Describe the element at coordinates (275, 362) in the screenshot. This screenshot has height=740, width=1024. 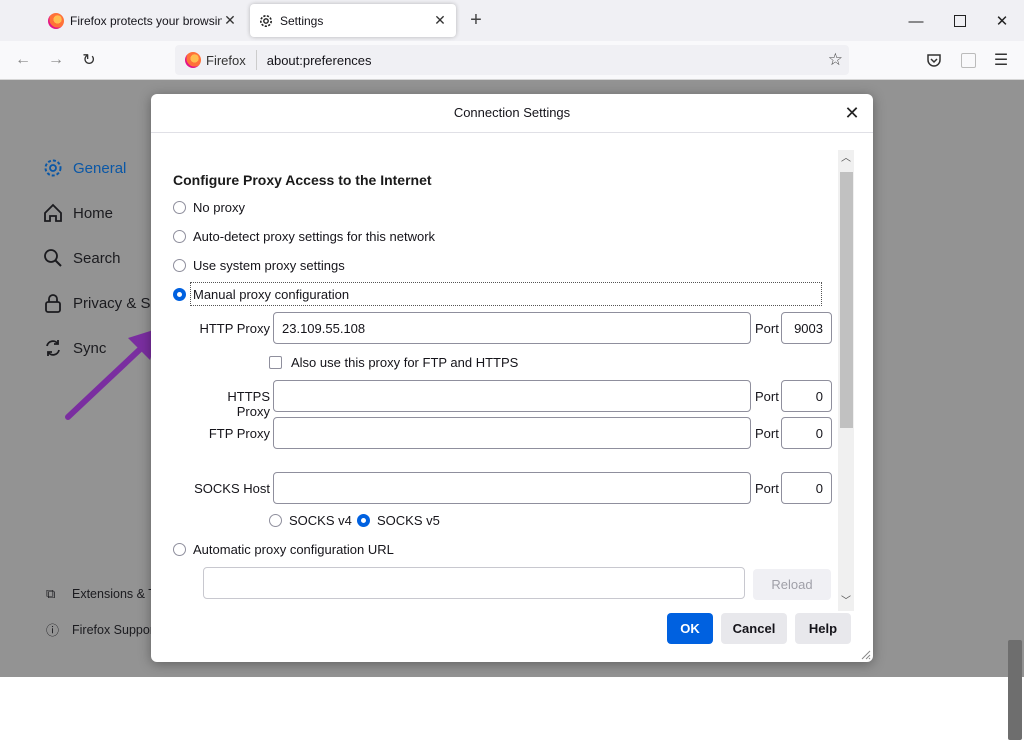
I see `checkbox` at that location.